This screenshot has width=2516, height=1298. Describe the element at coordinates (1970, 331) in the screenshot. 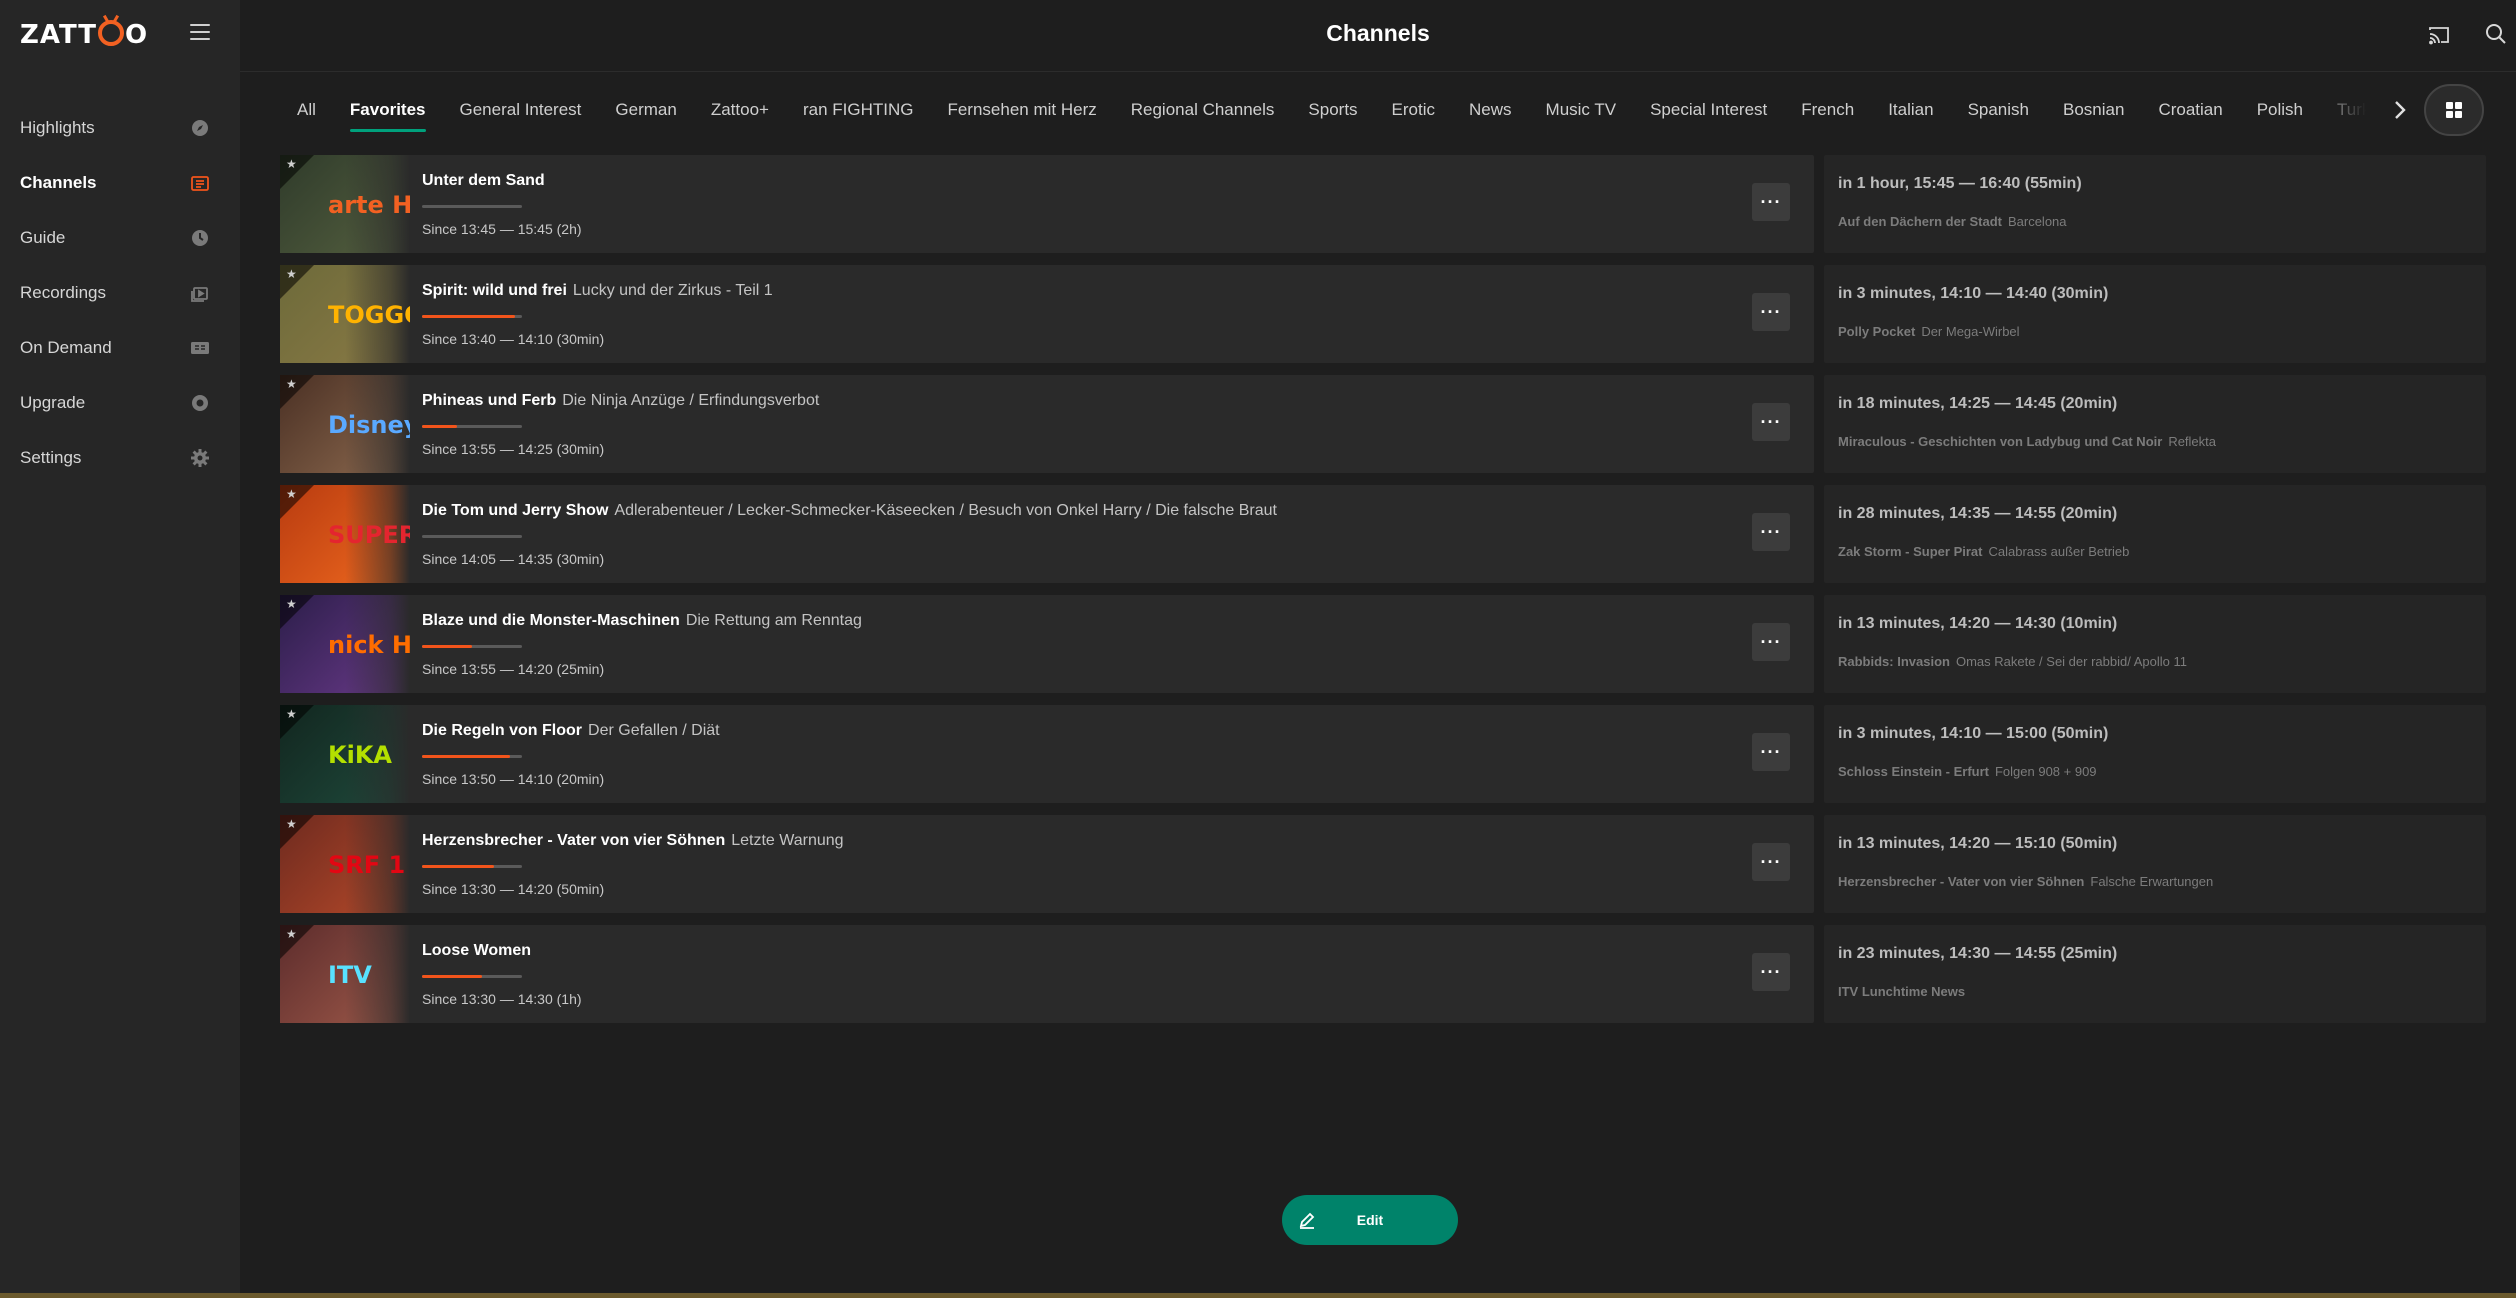

I see `next-episode-title: Der Mega-Wirbel` at that location.